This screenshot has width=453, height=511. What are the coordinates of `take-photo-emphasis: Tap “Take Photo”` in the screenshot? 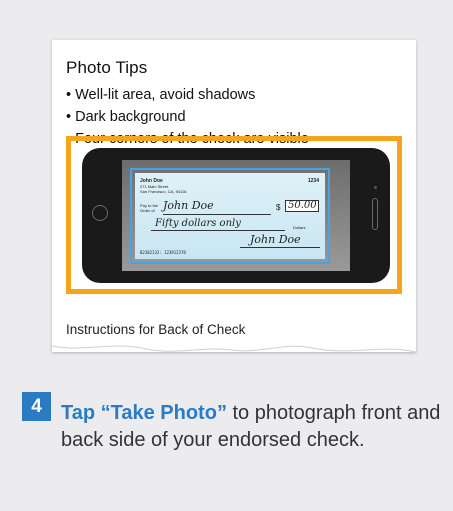 It's located at (144, 413).